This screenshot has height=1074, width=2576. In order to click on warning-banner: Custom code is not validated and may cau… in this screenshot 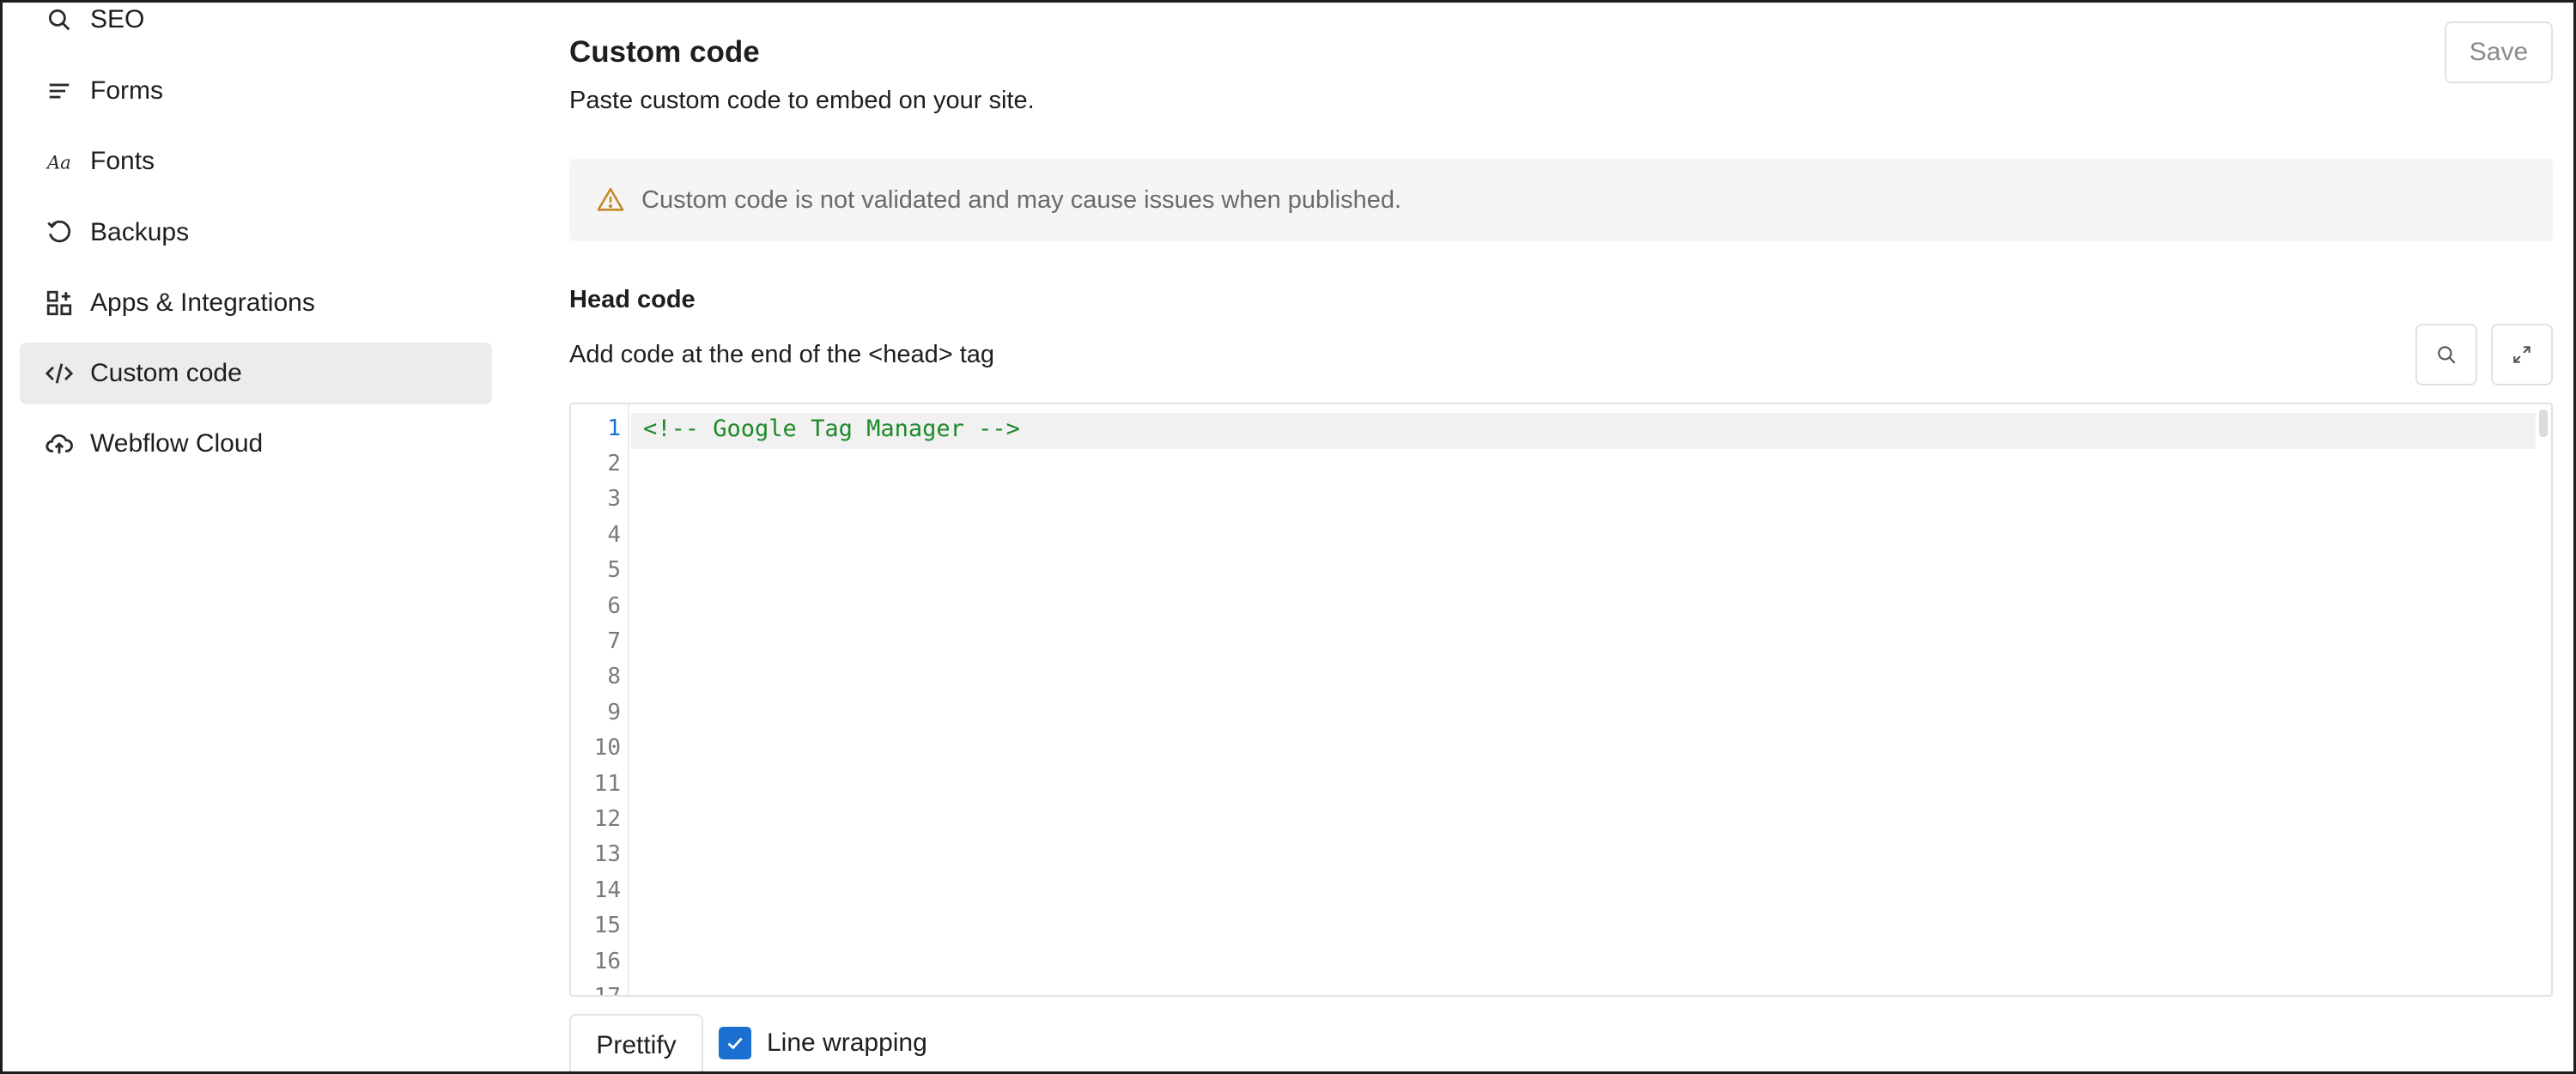, I will do `click(1561, 200)`.